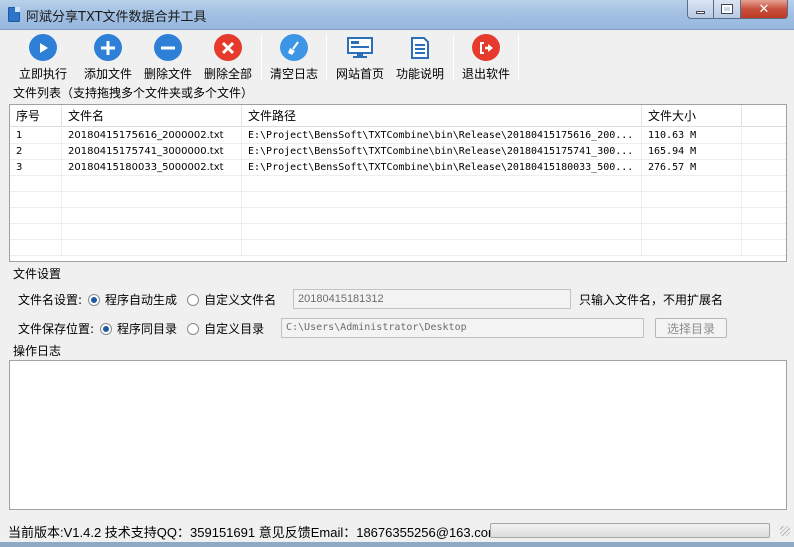 This screenshot has width=794, height=547. What do you see at coordinates (486, 47) in the screenshot?
I see `exit-icon` at bounding box center [486, 47].